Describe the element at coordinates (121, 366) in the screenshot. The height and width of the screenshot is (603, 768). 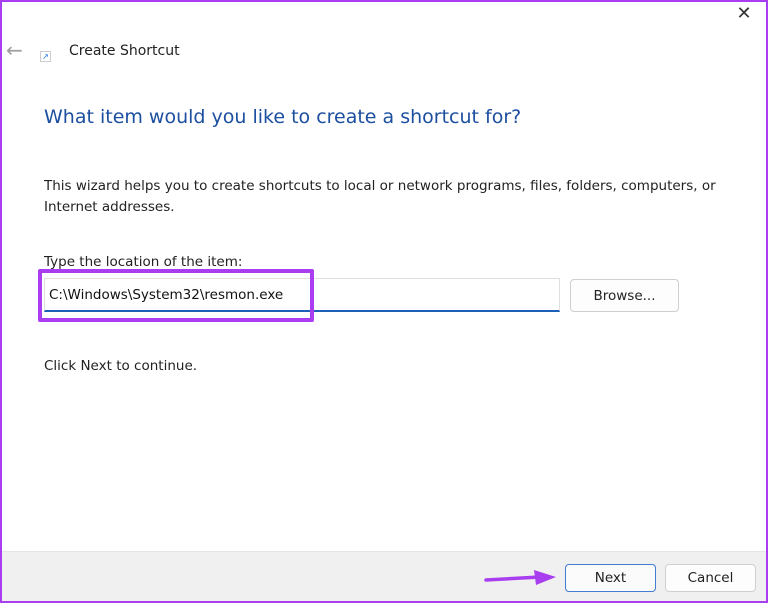
I see `continue-hint: Click Next to continue.` at that location.